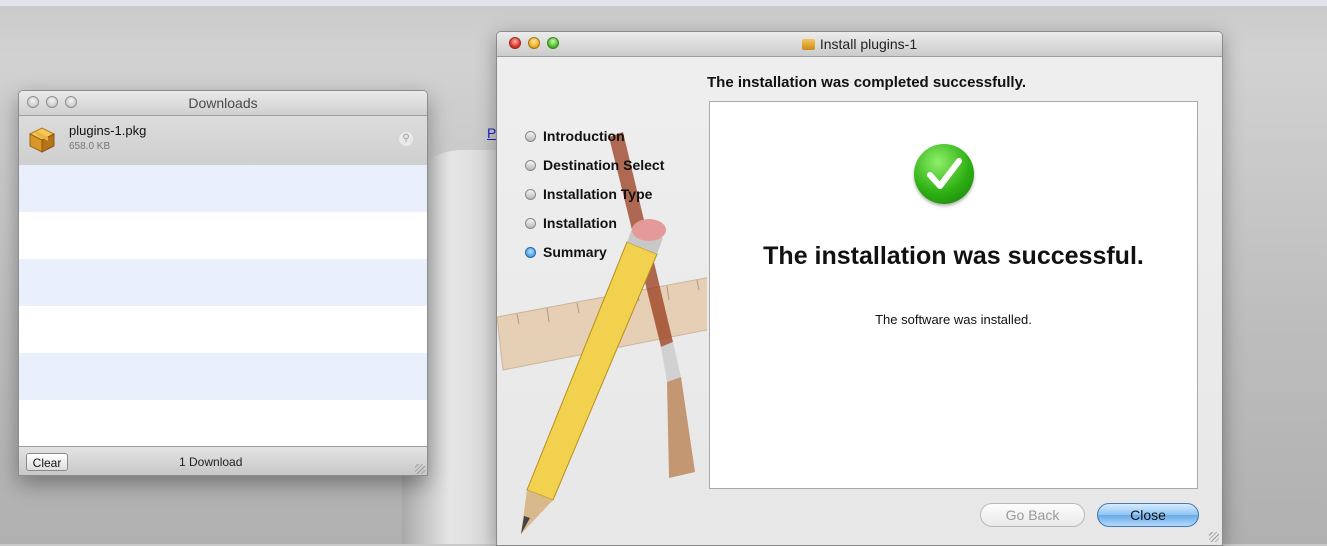  Describe the element at coordinates (594, 258) in the screenshot. I see `step-summary: Summary` at that location.